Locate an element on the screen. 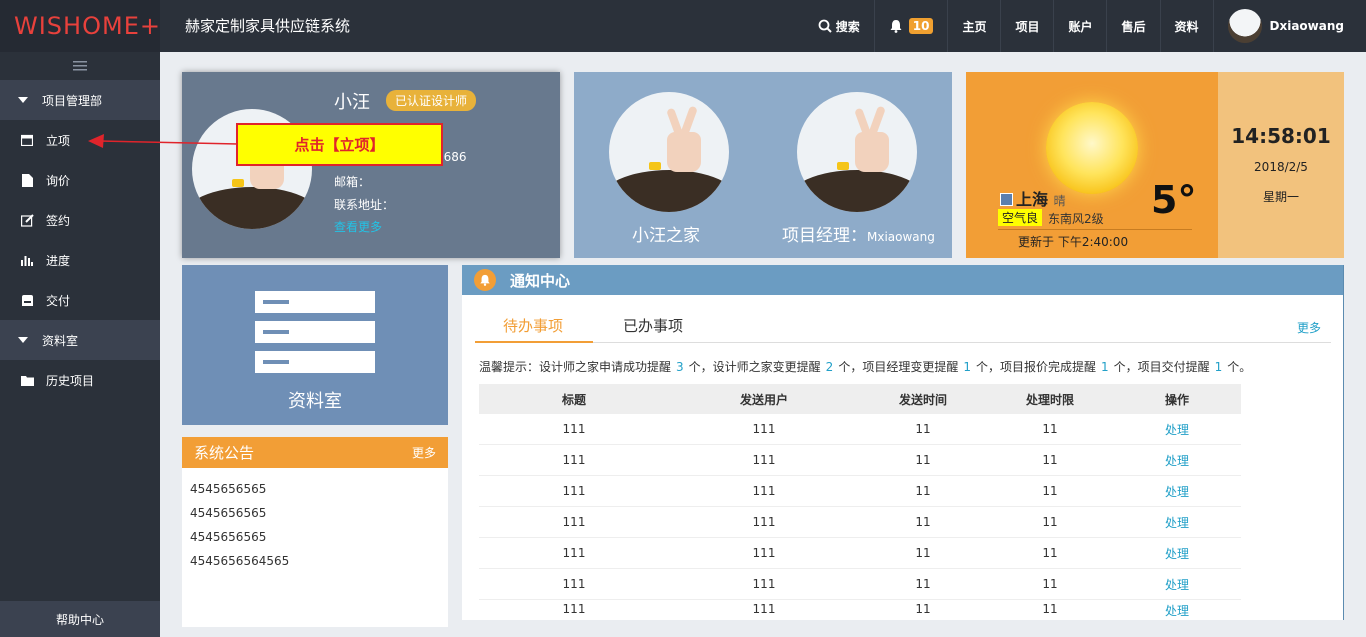 The height and width of the screenshot is (637, 1366). sidebar-item-inquiry: 询价 is located at coordinates (80, 180).